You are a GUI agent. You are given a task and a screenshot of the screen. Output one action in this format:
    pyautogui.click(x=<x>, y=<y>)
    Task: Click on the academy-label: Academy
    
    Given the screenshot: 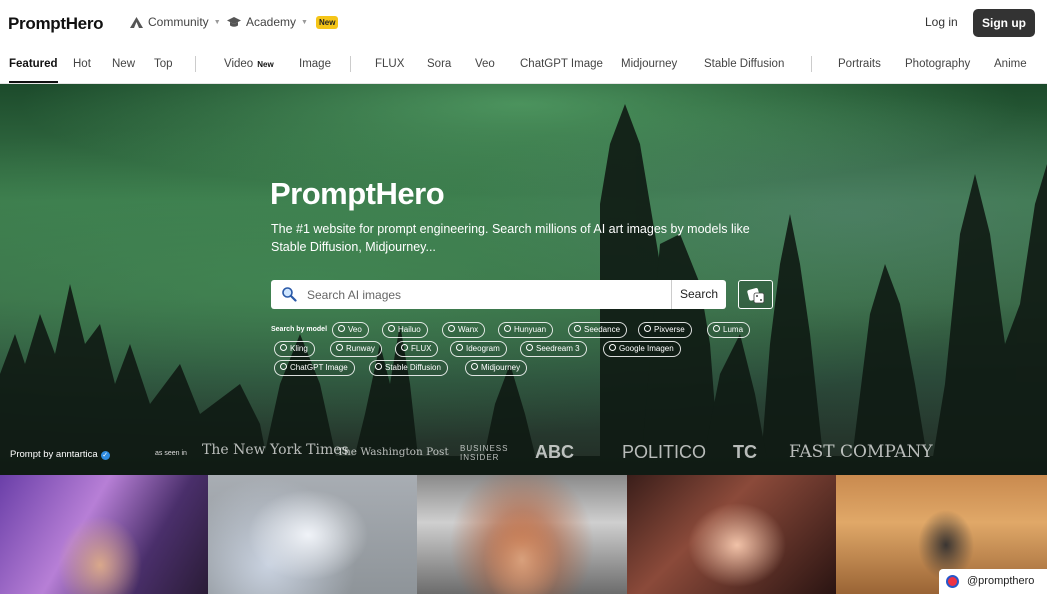 What is the action you would take?
    pyautogui.click(x=271, y=22)
    